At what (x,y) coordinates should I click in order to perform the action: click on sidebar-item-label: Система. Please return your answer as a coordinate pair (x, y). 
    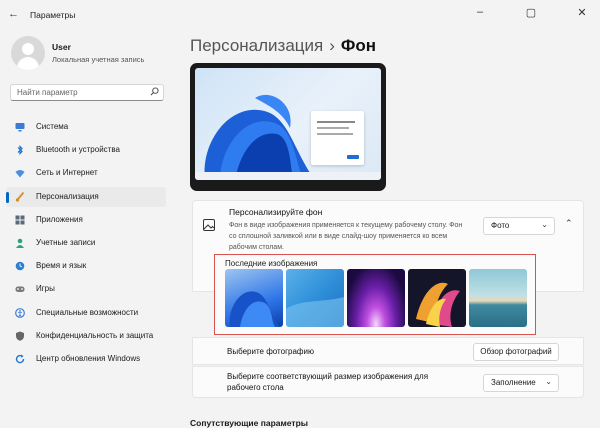
    Looking at the image, I should click on (52, 126).